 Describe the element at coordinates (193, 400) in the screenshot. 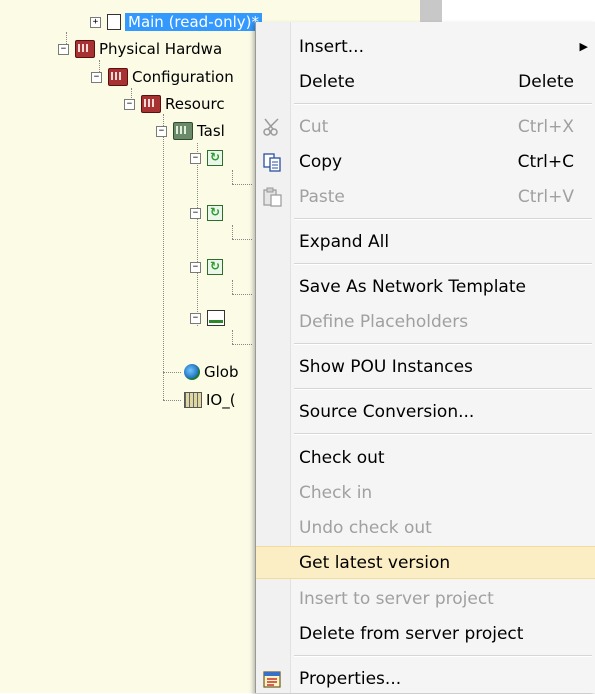

I see `io-config-icon` at that location.